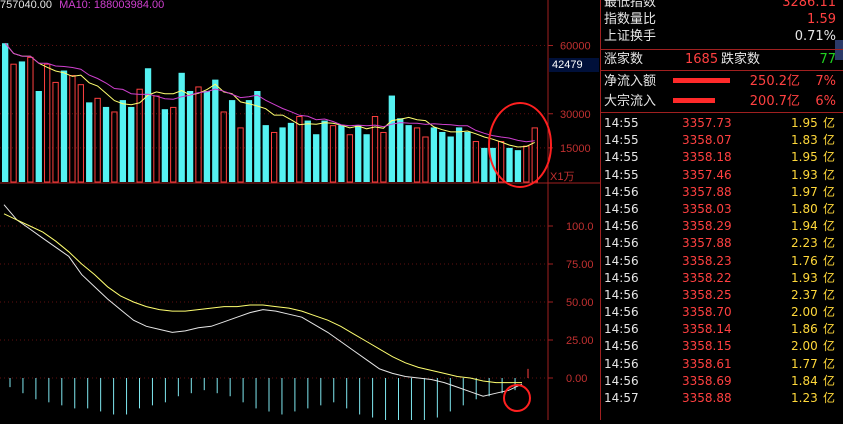 This screenshot has height=424, width=843. What do you see at coordinates (722, 295) in the screenshot?
I see `tick-row: 14:56 3358.25 2.37 亿` at bounding box center [722, 295].